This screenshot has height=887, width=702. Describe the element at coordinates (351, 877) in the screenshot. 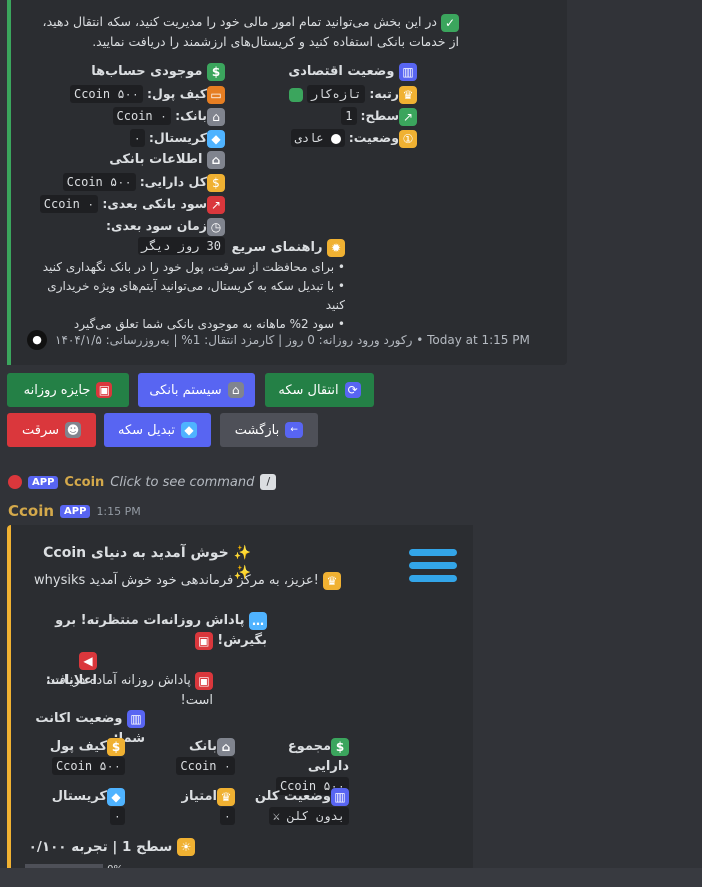

I see `message-composer-edge` at that location.